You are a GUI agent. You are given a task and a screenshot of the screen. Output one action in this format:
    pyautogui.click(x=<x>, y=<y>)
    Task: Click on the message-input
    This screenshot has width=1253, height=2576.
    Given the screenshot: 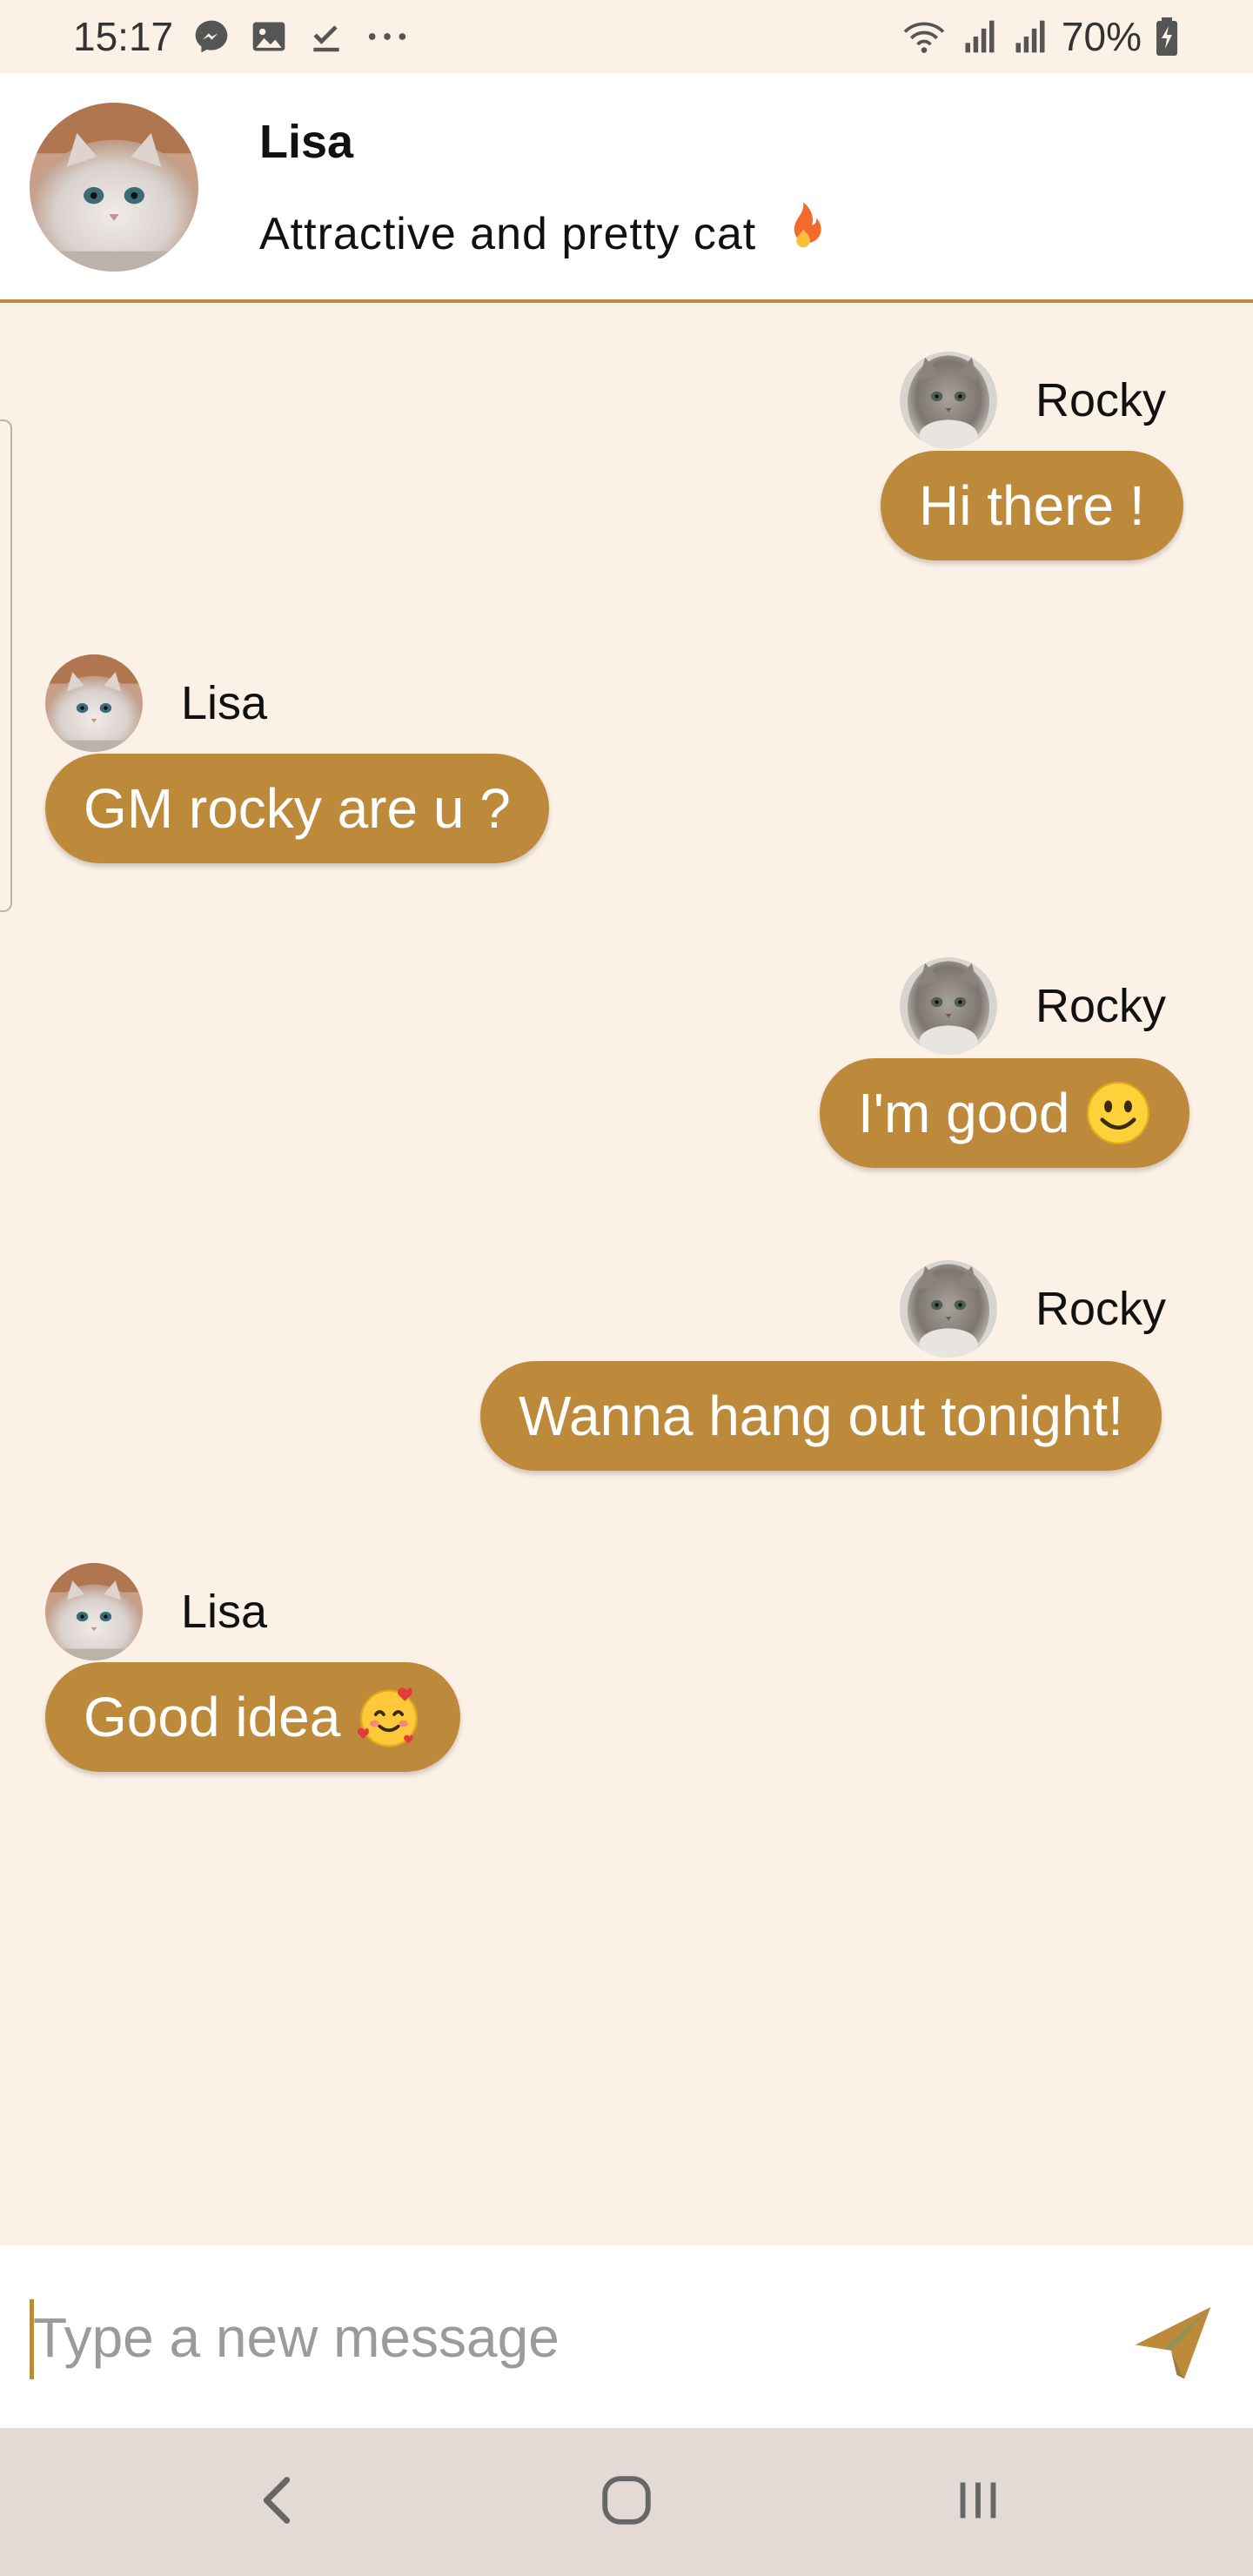 What is the action you would take?
    pyautogui.click(x=555, y=2337)
    